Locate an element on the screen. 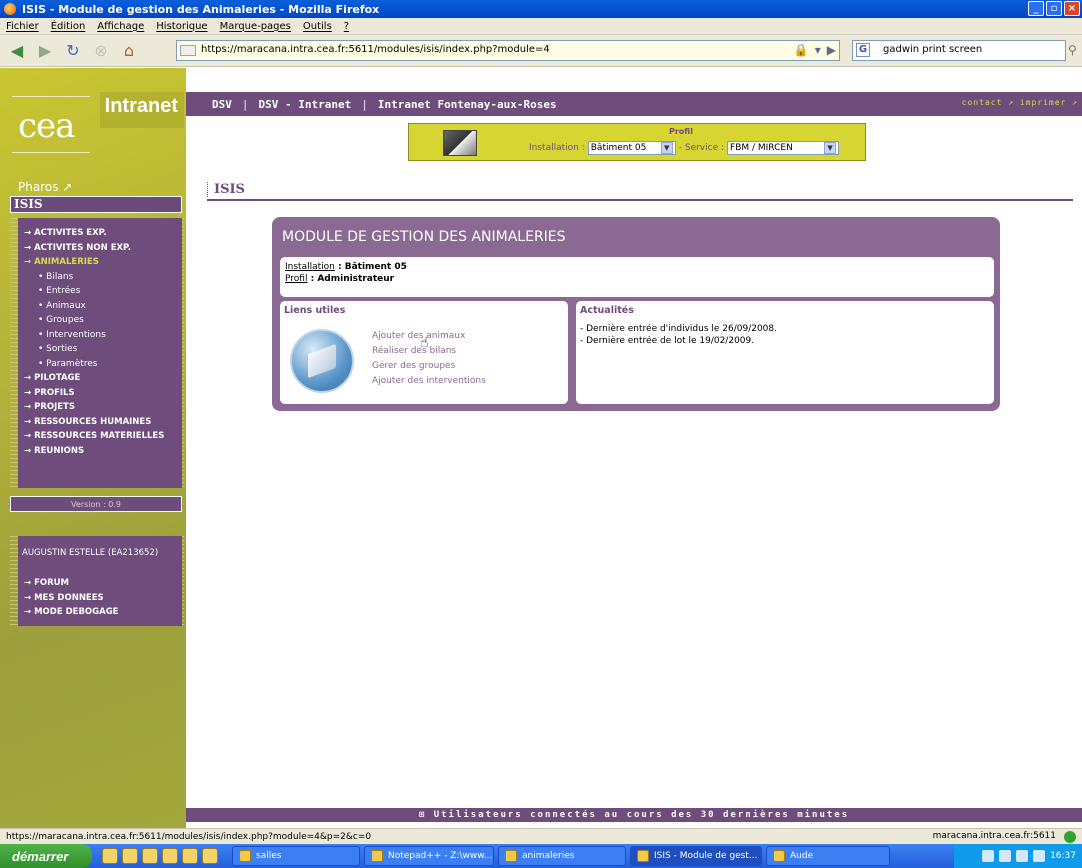 The width and height of the screenshot is (1082, 868). profil-info-value: : Administrateur is located at coordinates (351, 279).